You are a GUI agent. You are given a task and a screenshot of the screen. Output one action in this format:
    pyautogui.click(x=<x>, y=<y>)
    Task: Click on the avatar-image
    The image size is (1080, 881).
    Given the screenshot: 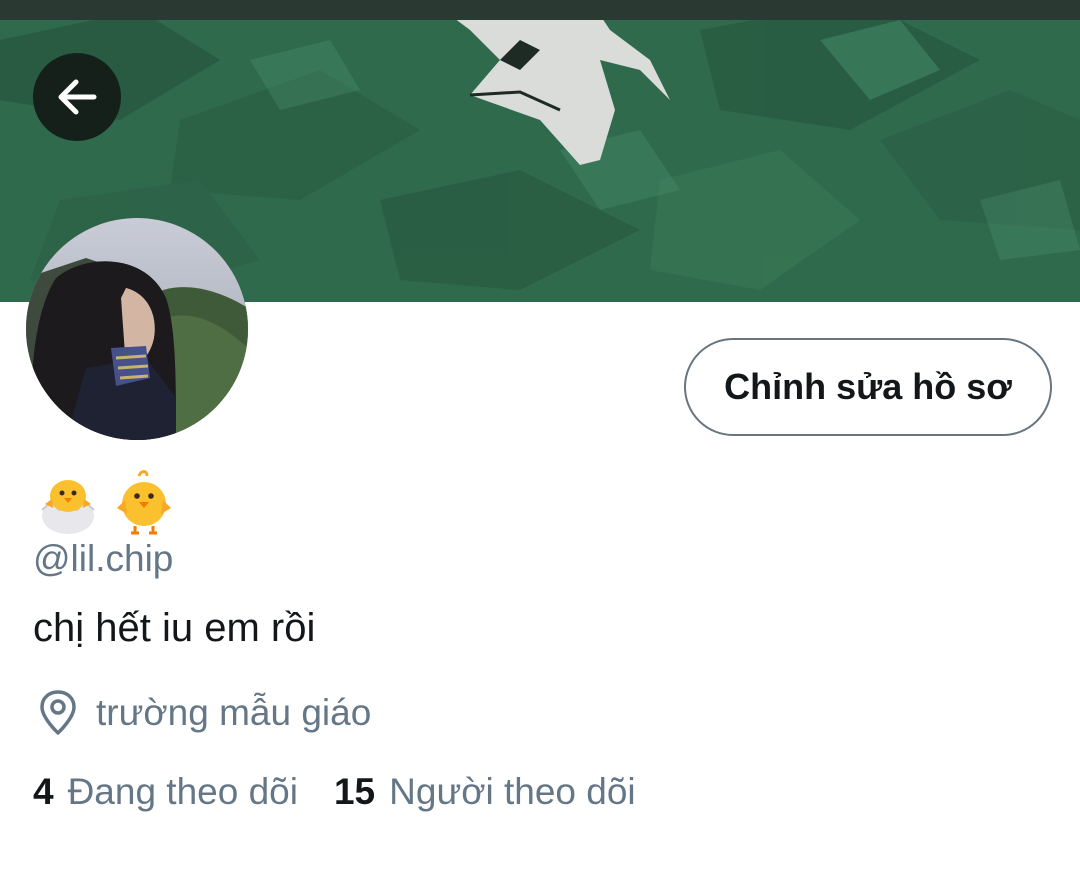 What is the action you would take?
    pyautogui.click(x=137, y=329)
    